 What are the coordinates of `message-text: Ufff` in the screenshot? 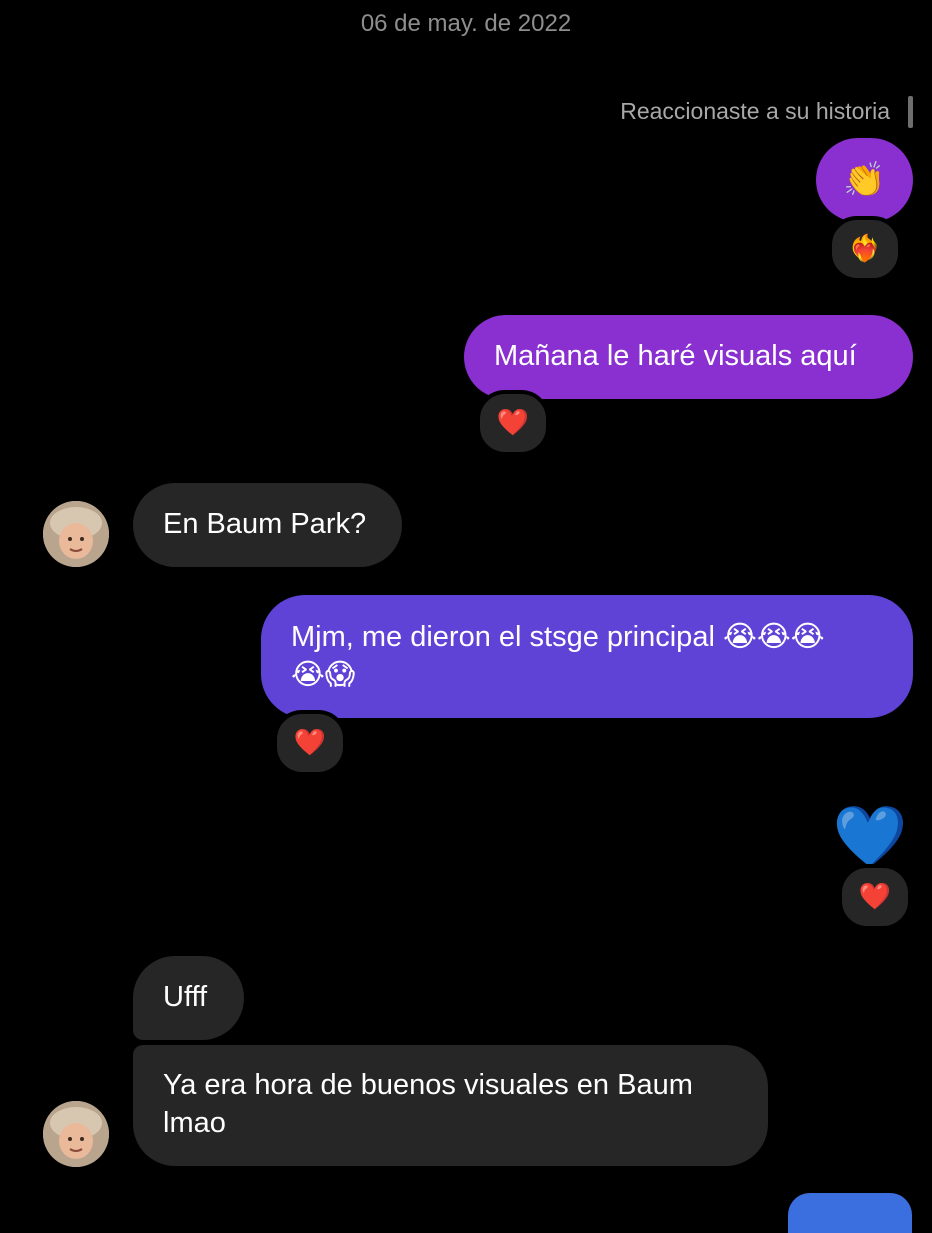 It's located at (185, 997).